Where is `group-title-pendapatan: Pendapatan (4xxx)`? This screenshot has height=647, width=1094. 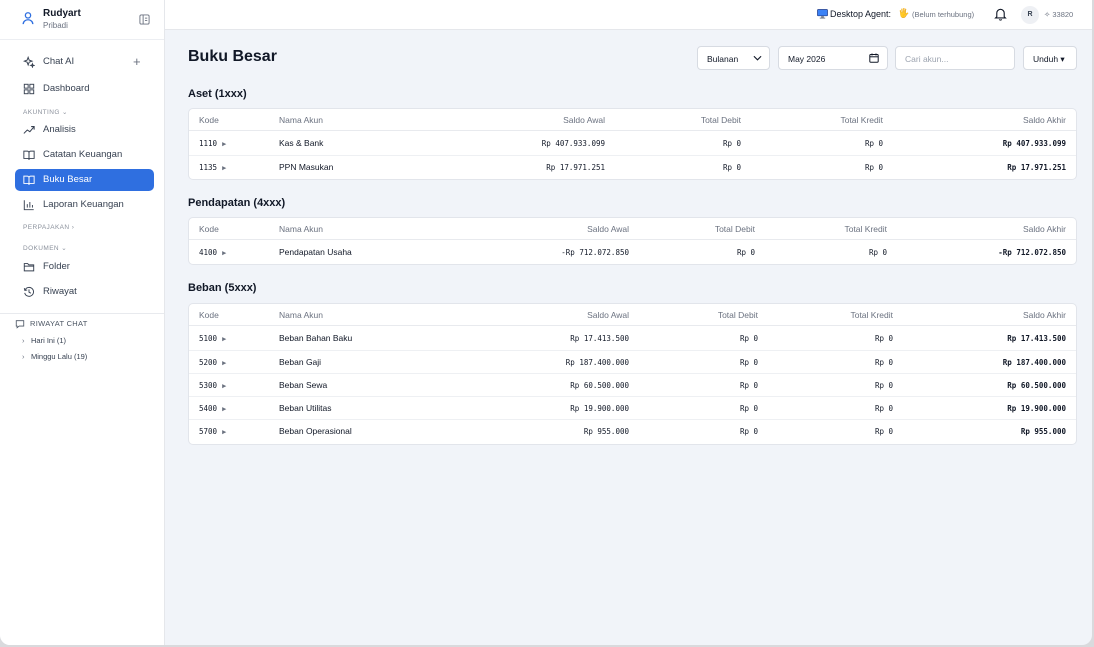
group-title-pendapatan: Pendapatan (4xxx) is located at coordinates (237, 203).